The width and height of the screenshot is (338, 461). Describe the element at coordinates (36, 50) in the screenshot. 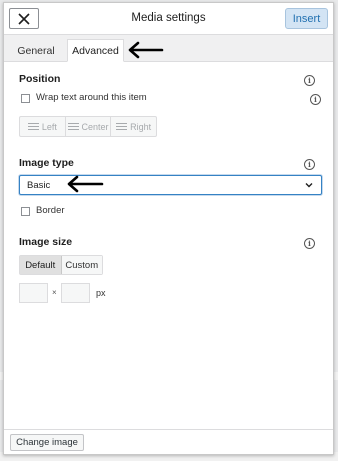

I see `tab-general: General` at that location.